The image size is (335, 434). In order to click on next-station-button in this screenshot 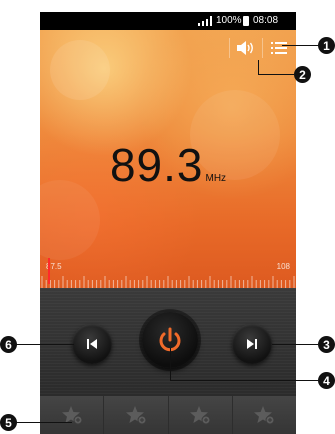, I will do `click(252, 344)`.